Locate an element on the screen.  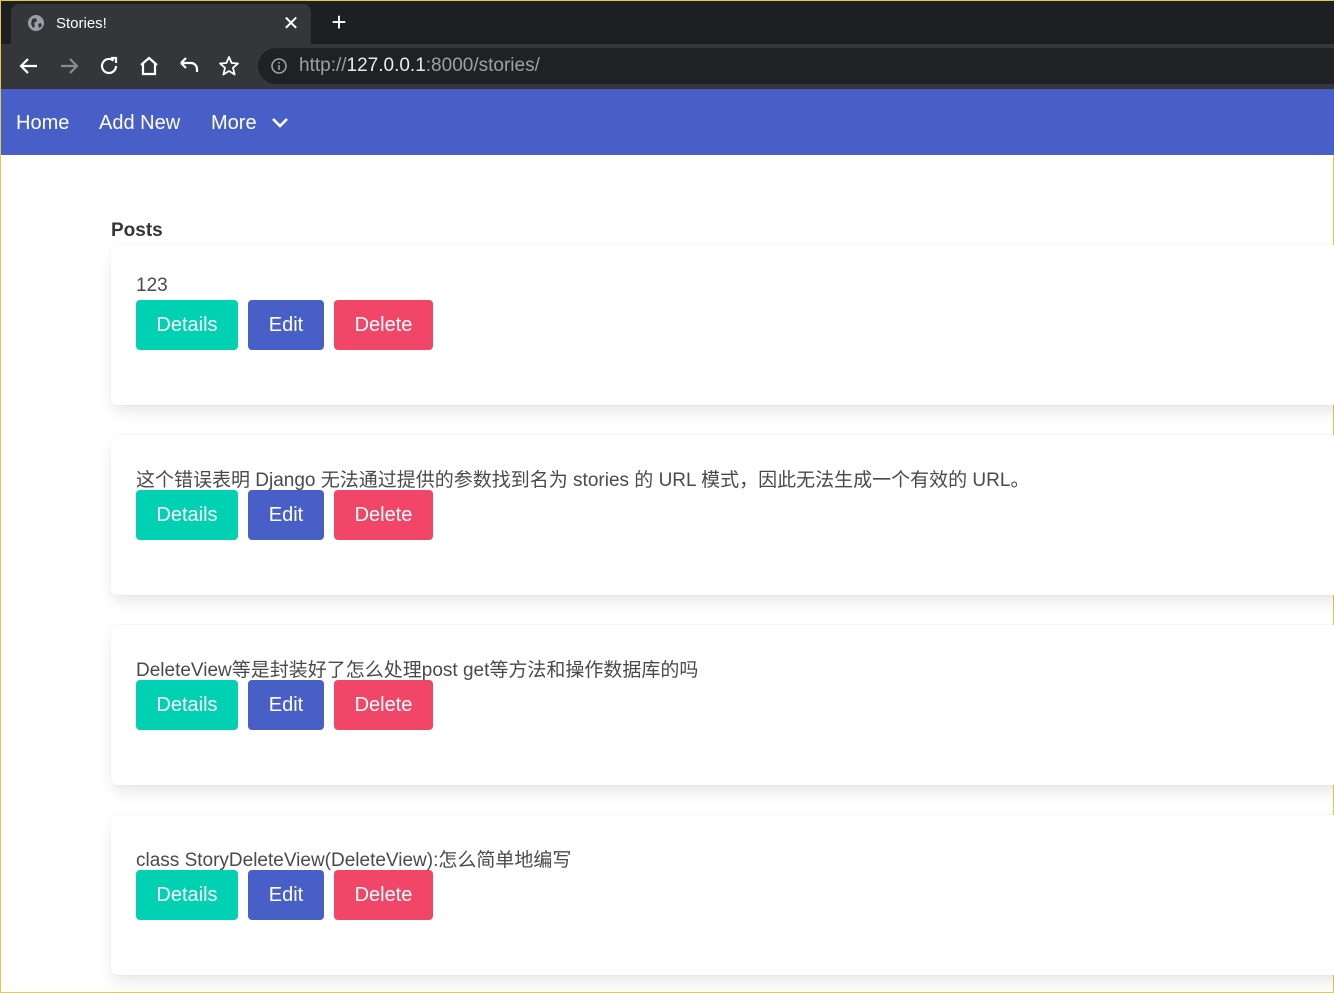
post-text: DeleteView等是封装好了怎么处理post get等方法和操作数据库的吗 is located at coordinates (417, 670).